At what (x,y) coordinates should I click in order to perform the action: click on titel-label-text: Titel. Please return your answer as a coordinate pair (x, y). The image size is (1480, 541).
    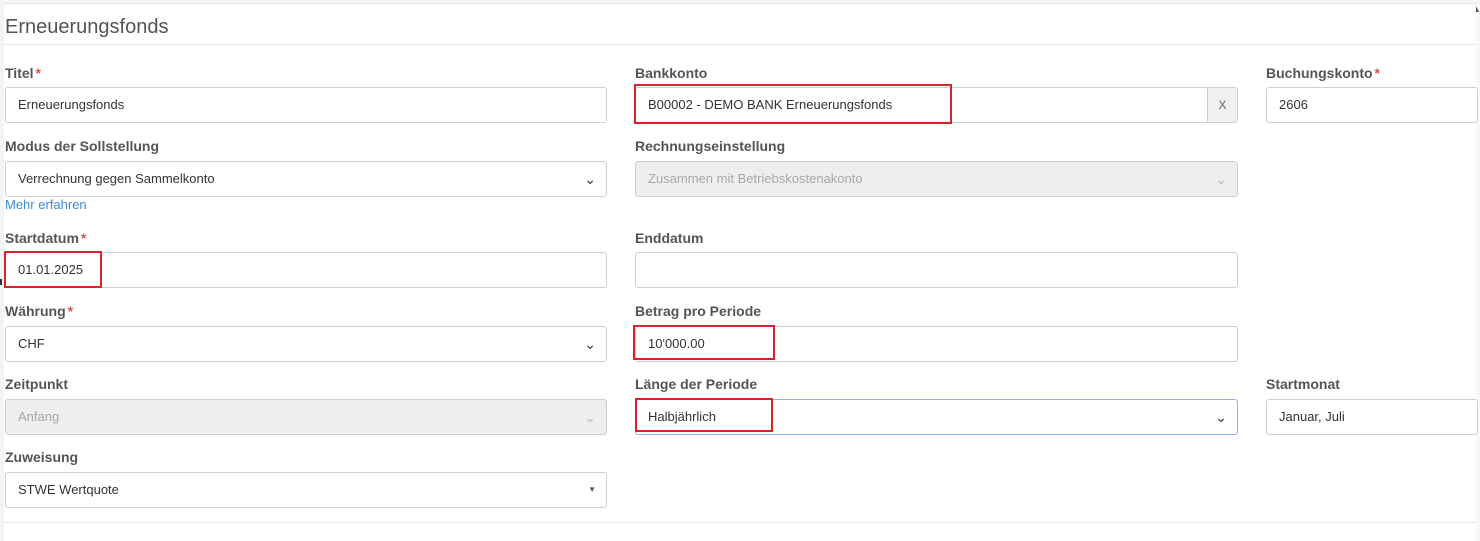
    Looking at the image, I should click on (19, 73).